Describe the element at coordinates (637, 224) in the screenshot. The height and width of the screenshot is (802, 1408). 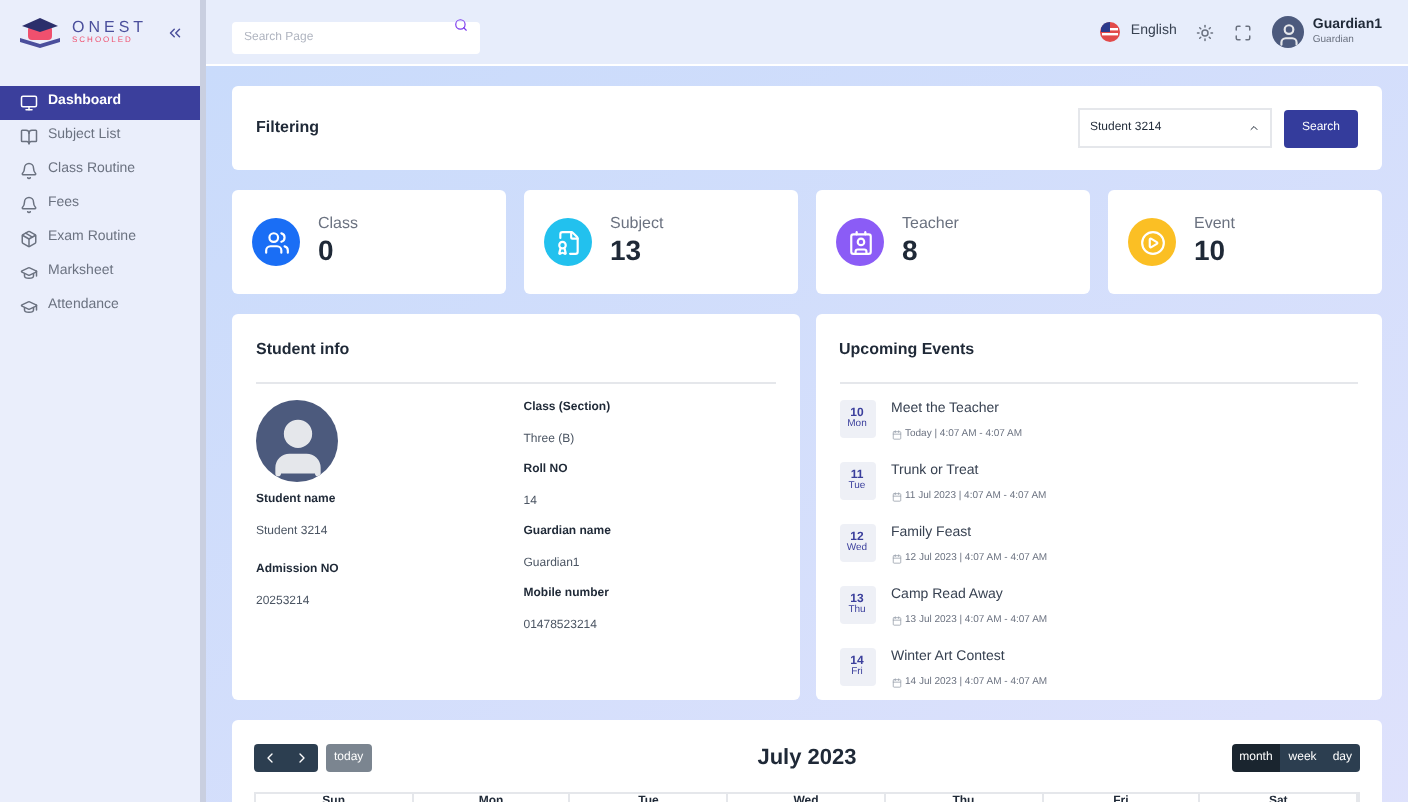
I see `stat-label: Subject` at that location.